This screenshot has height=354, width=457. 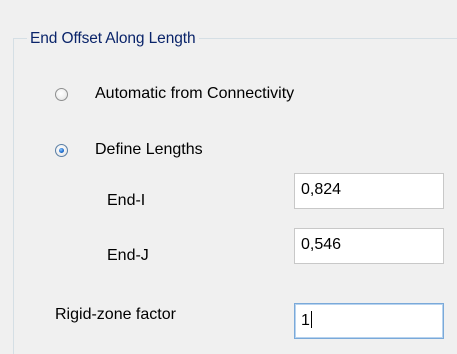 What do you see at coordinates (194, 94) in the screenshot?
I see `automatic-from-connectivity-label: Automatic from Connectivity` at bounding box center [194, 94].